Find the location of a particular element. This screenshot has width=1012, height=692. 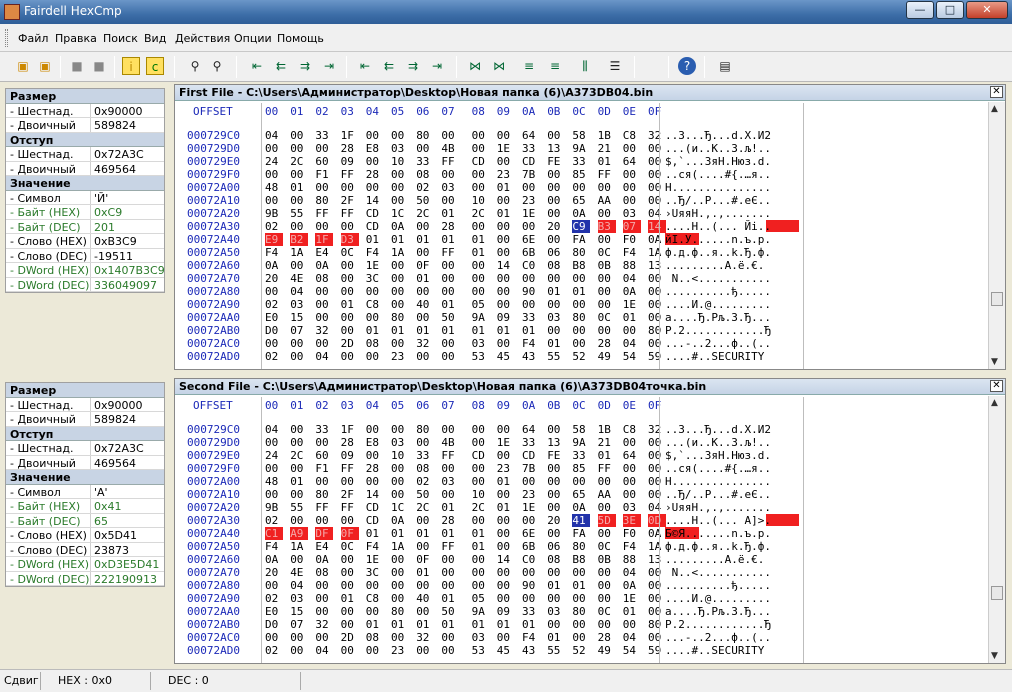

hex-byte: 4E is located at coordinates (299, 278).